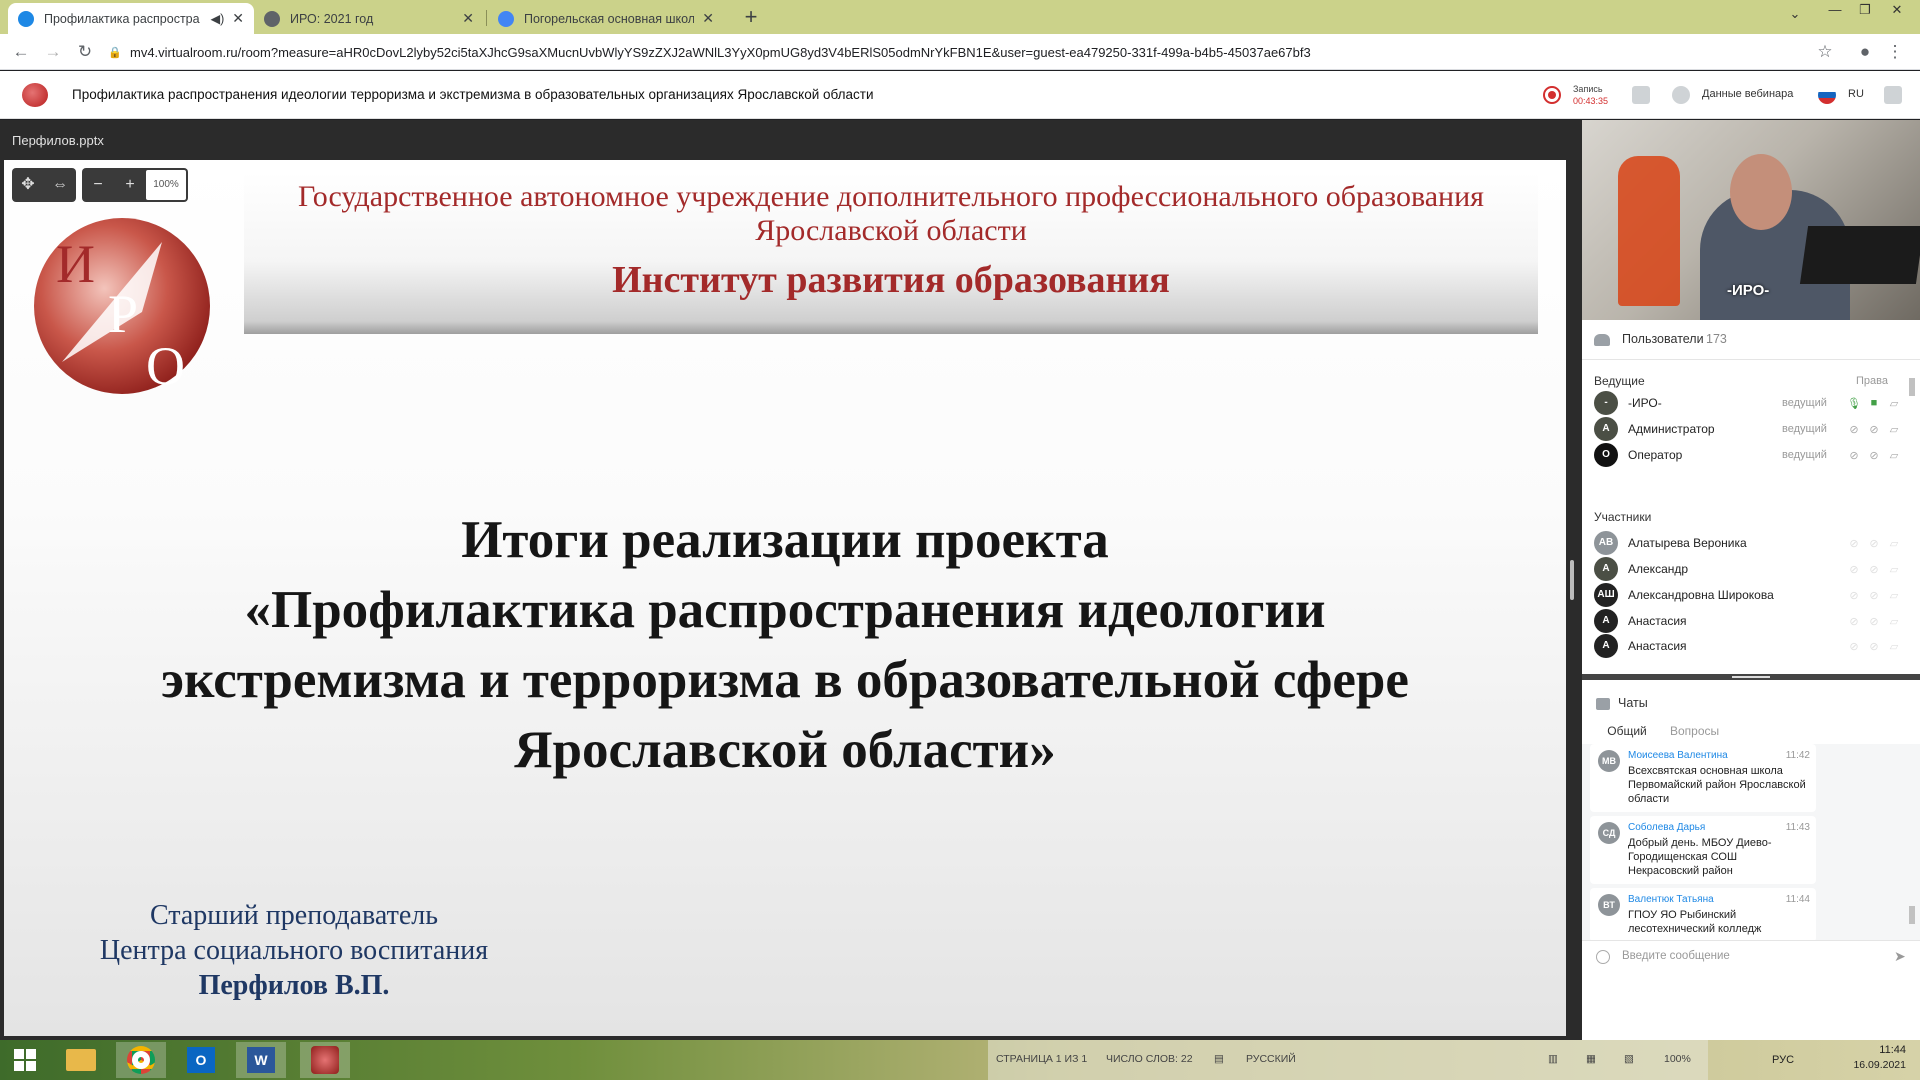 Image resolution: width=1920 pixels, height=1080 pixels. Describe the element at coordinates (1795, 16) in the screenshot. I see `tab-search-icon: ⌄` at that location.